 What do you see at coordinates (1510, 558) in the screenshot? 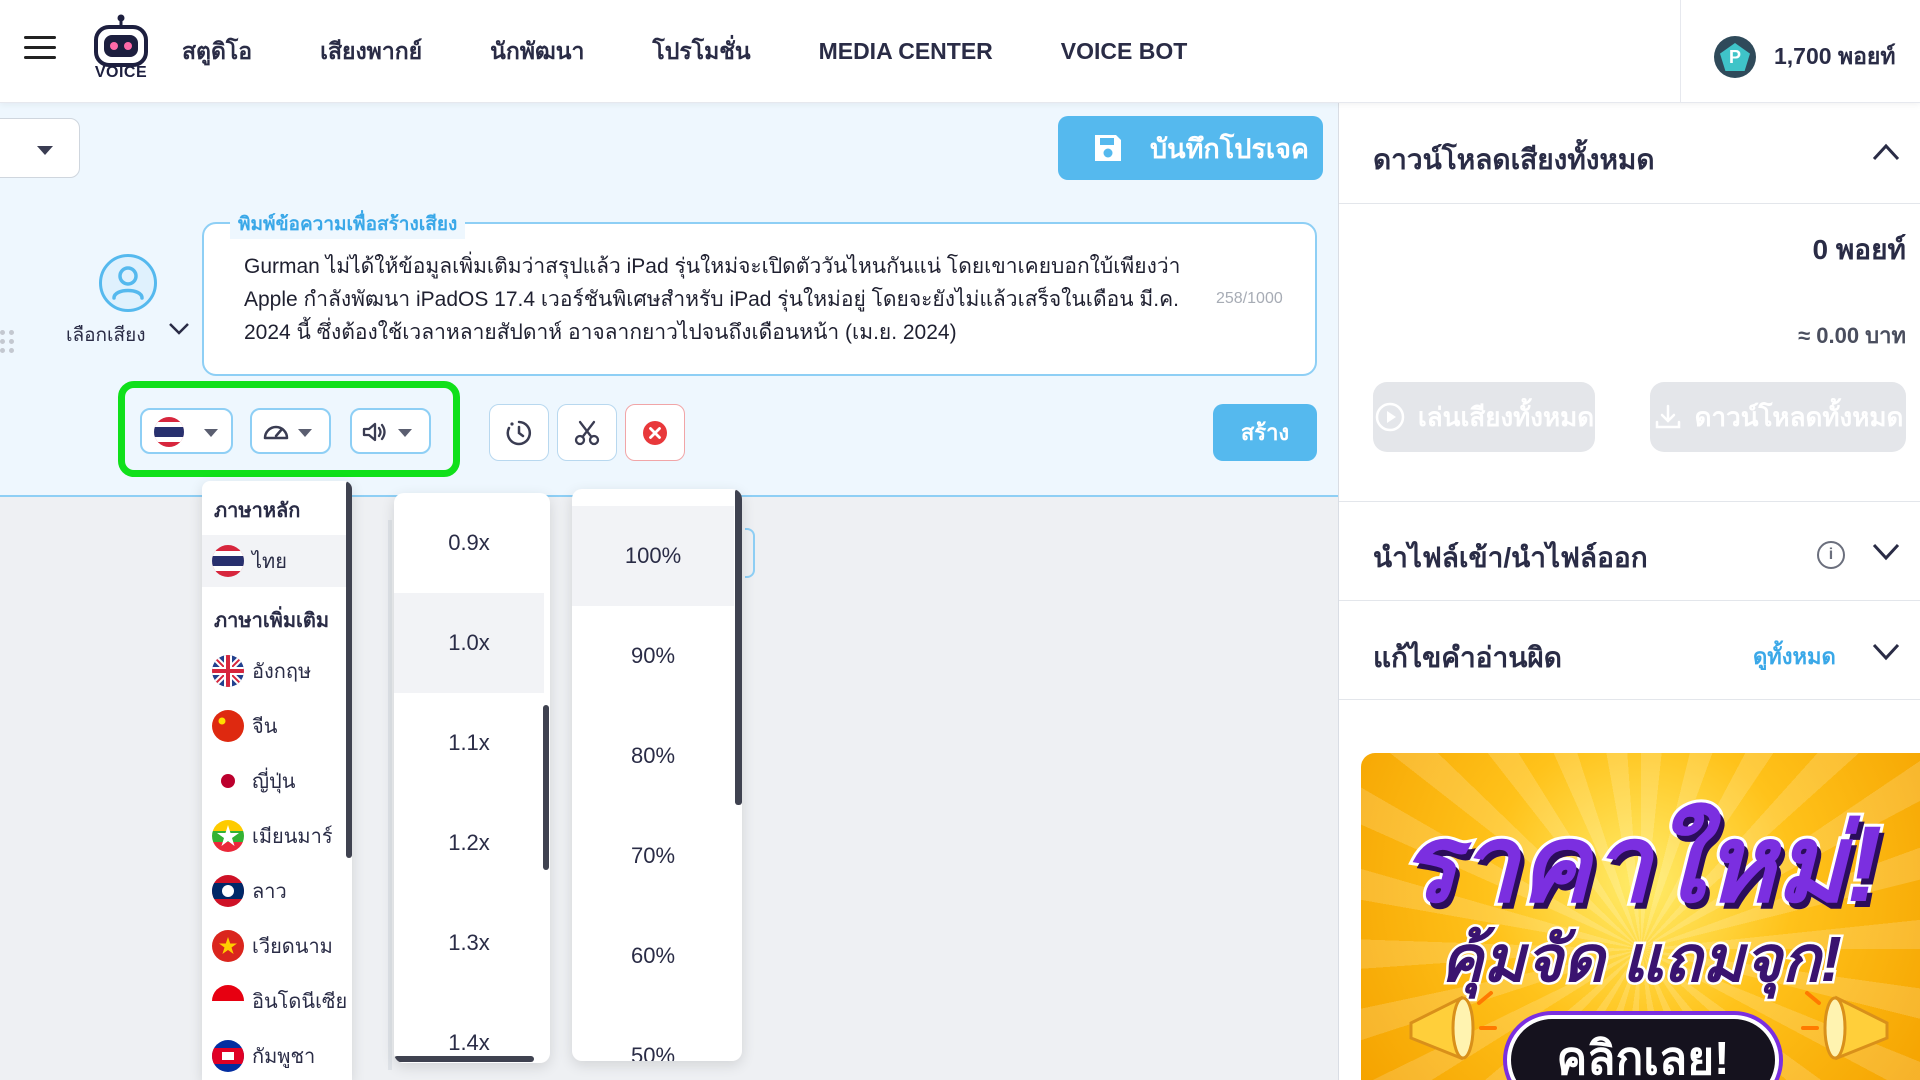
I see `import-export-title: นำไฟล์เข้า/นำไฟล์ออก` at bounding box center [1510, 558].